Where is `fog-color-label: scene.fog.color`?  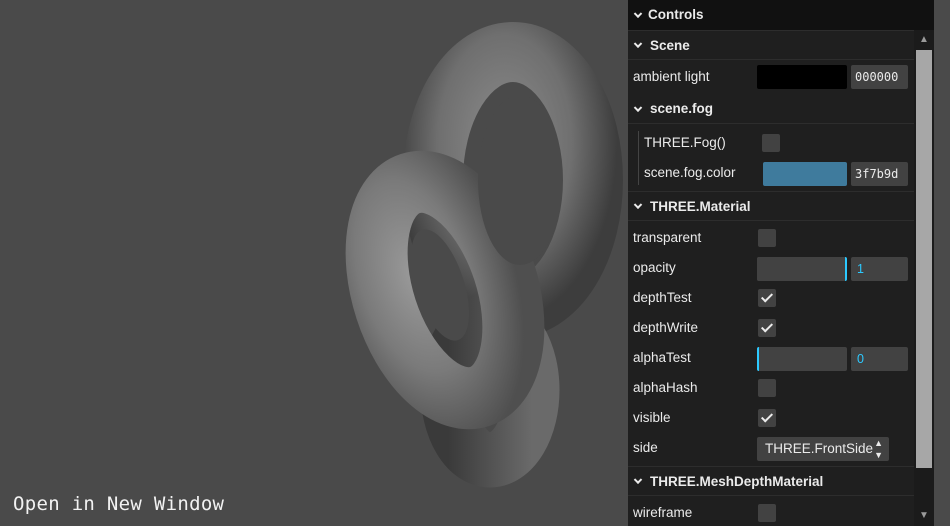 fog-color-label: scene.fog.color is located at coordinates (690, 172).